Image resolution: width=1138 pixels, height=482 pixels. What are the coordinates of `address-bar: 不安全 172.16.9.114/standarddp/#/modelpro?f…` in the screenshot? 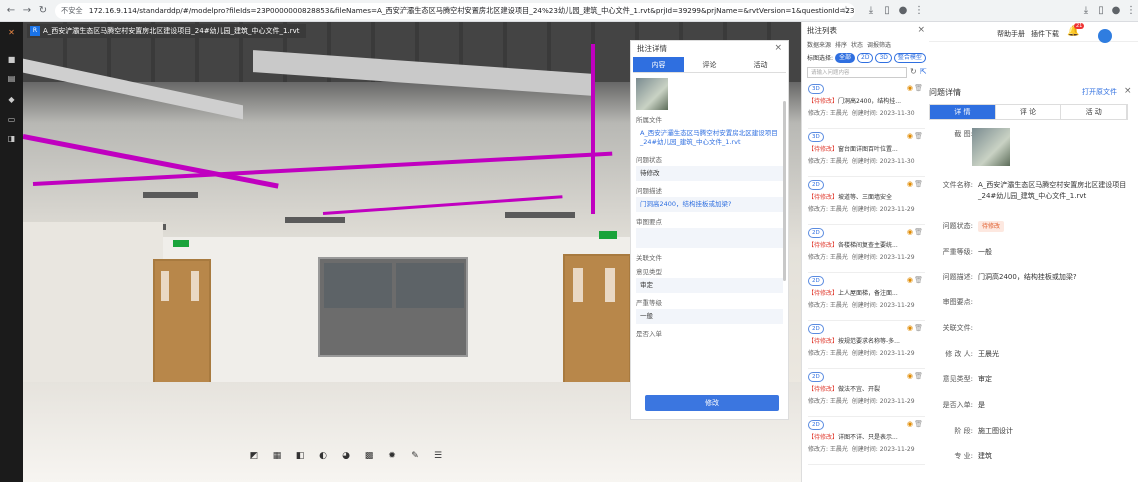 It's located at (455, 11).